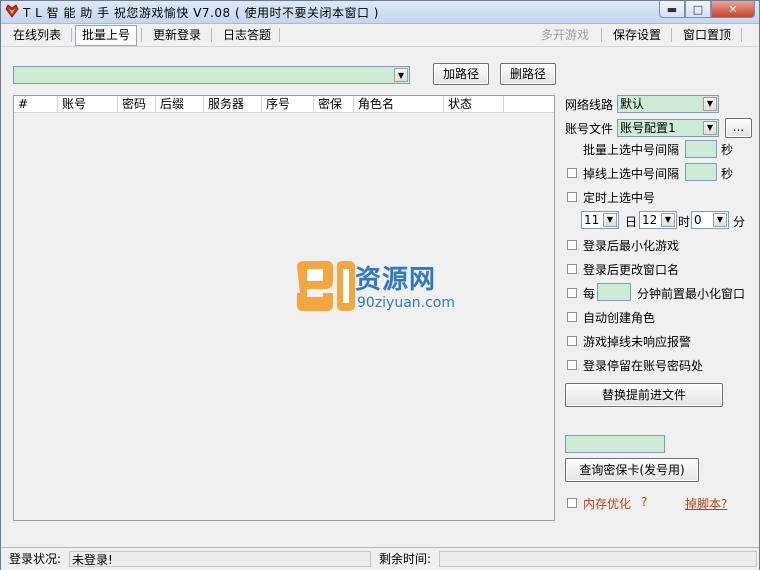 This screenshot has height=570, width=760. What do you see at coordinates (684, 222) in the screenshot?
I see `hour-unit: 时` at bounding box center [684, 222].